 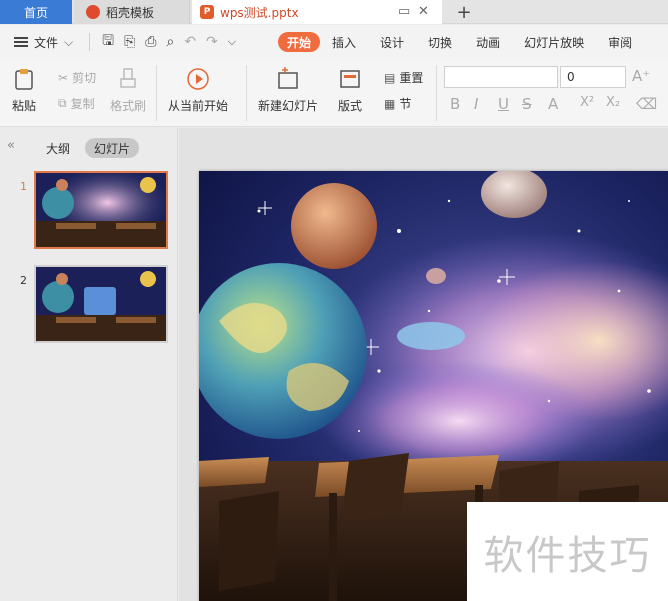 I want to click on reset-label: 重置, so click(x=411, y=78).